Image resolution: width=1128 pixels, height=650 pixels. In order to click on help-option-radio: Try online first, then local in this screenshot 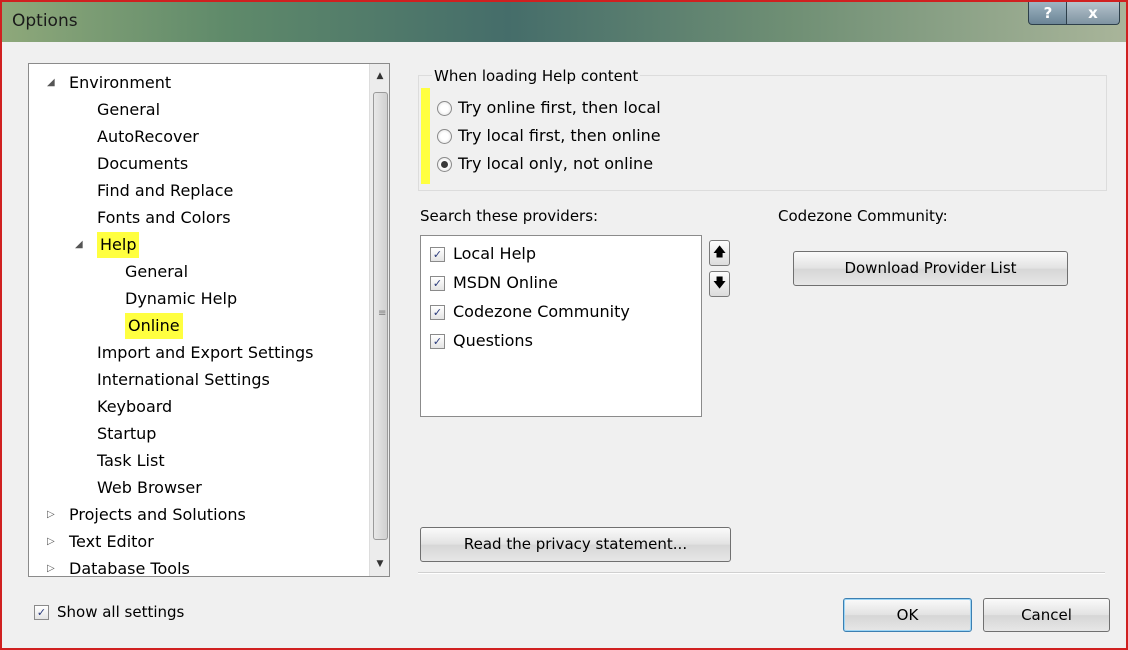, I will do `click(549, 108)`.